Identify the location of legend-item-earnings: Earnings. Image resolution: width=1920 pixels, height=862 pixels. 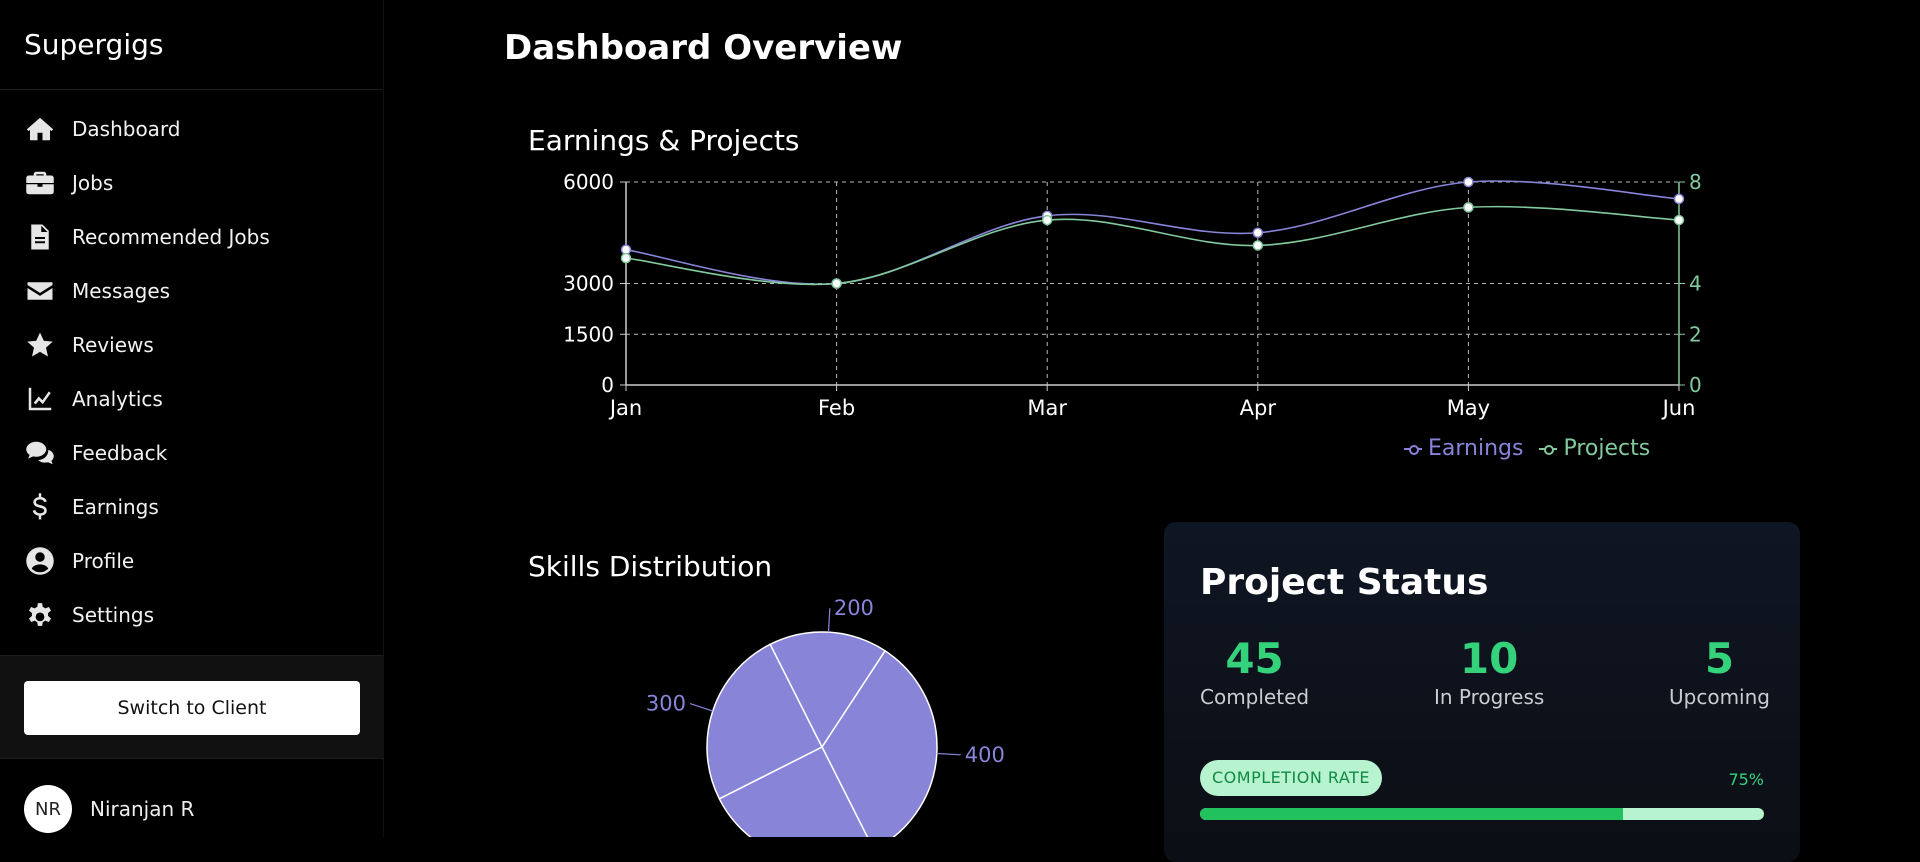
(1463, 448).